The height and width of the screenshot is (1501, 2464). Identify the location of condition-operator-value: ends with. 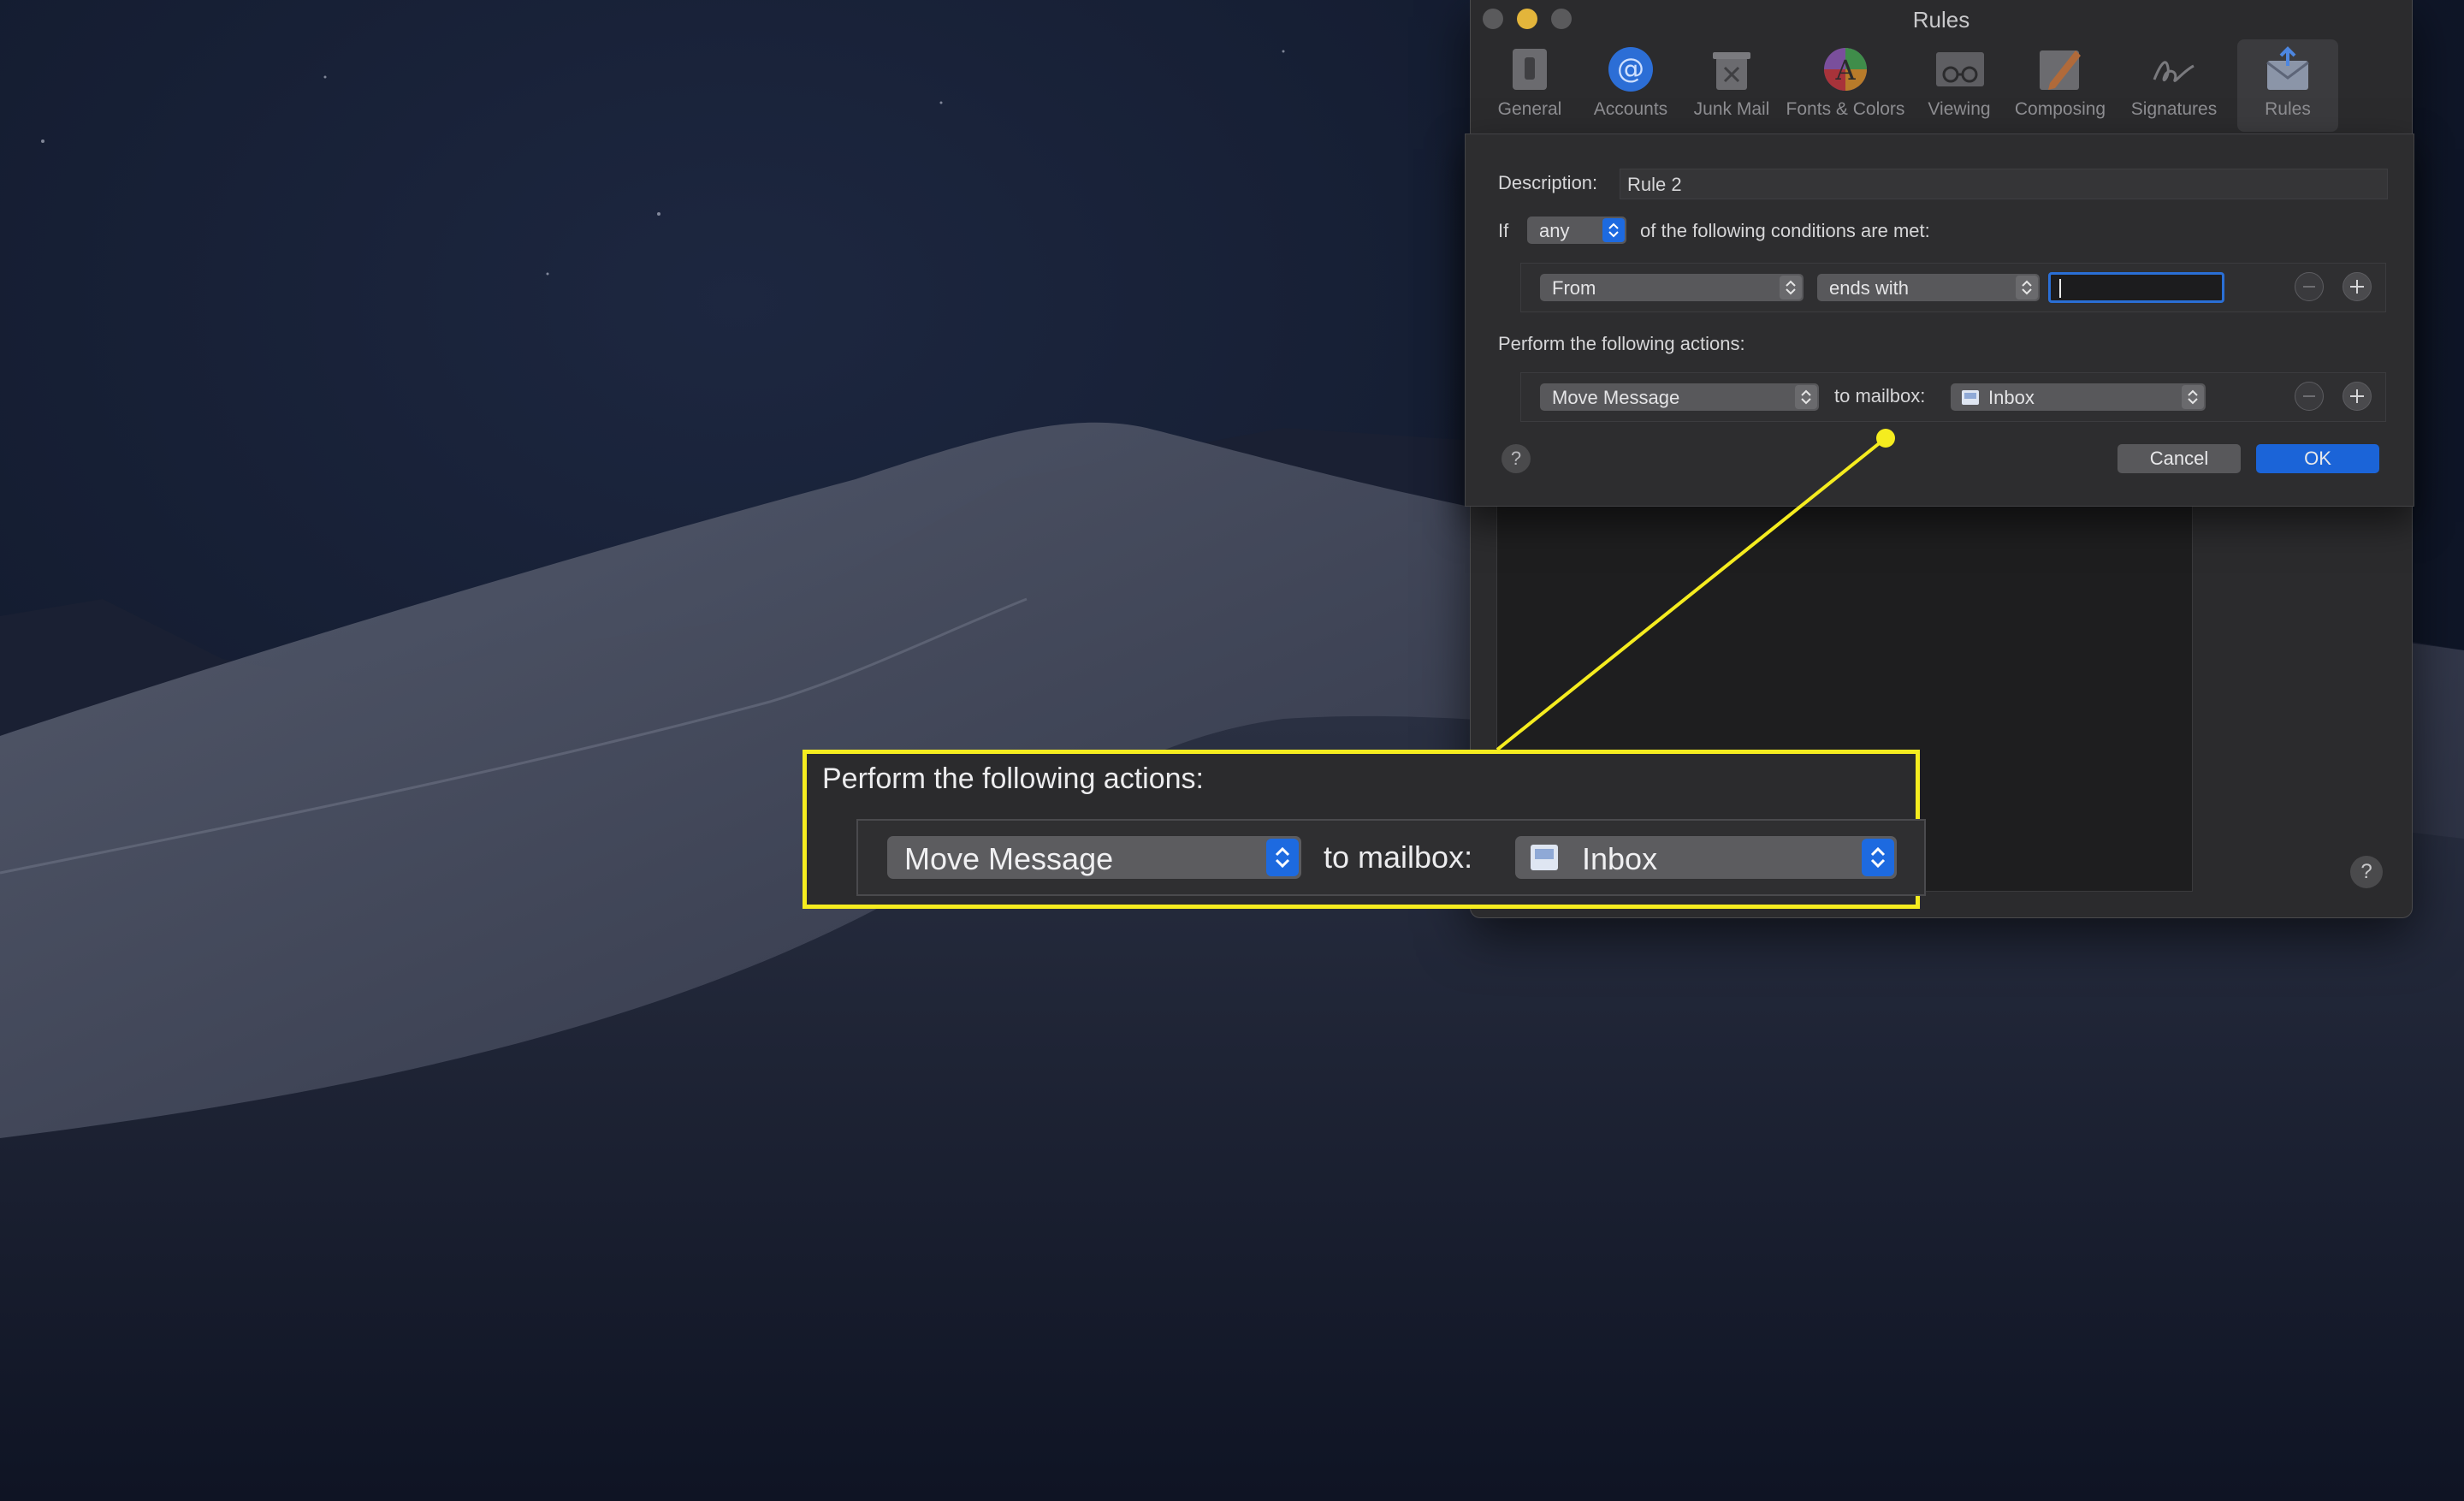
(1869, 288).